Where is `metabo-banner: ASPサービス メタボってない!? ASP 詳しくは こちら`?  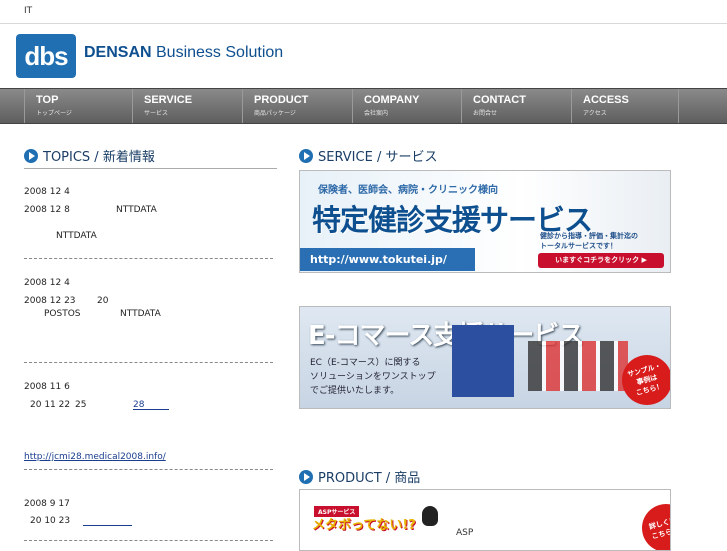 metabo-banner: ASPサービス メタボってない!? ASP 詳しくは こちら is located at coordinates (485, 520).